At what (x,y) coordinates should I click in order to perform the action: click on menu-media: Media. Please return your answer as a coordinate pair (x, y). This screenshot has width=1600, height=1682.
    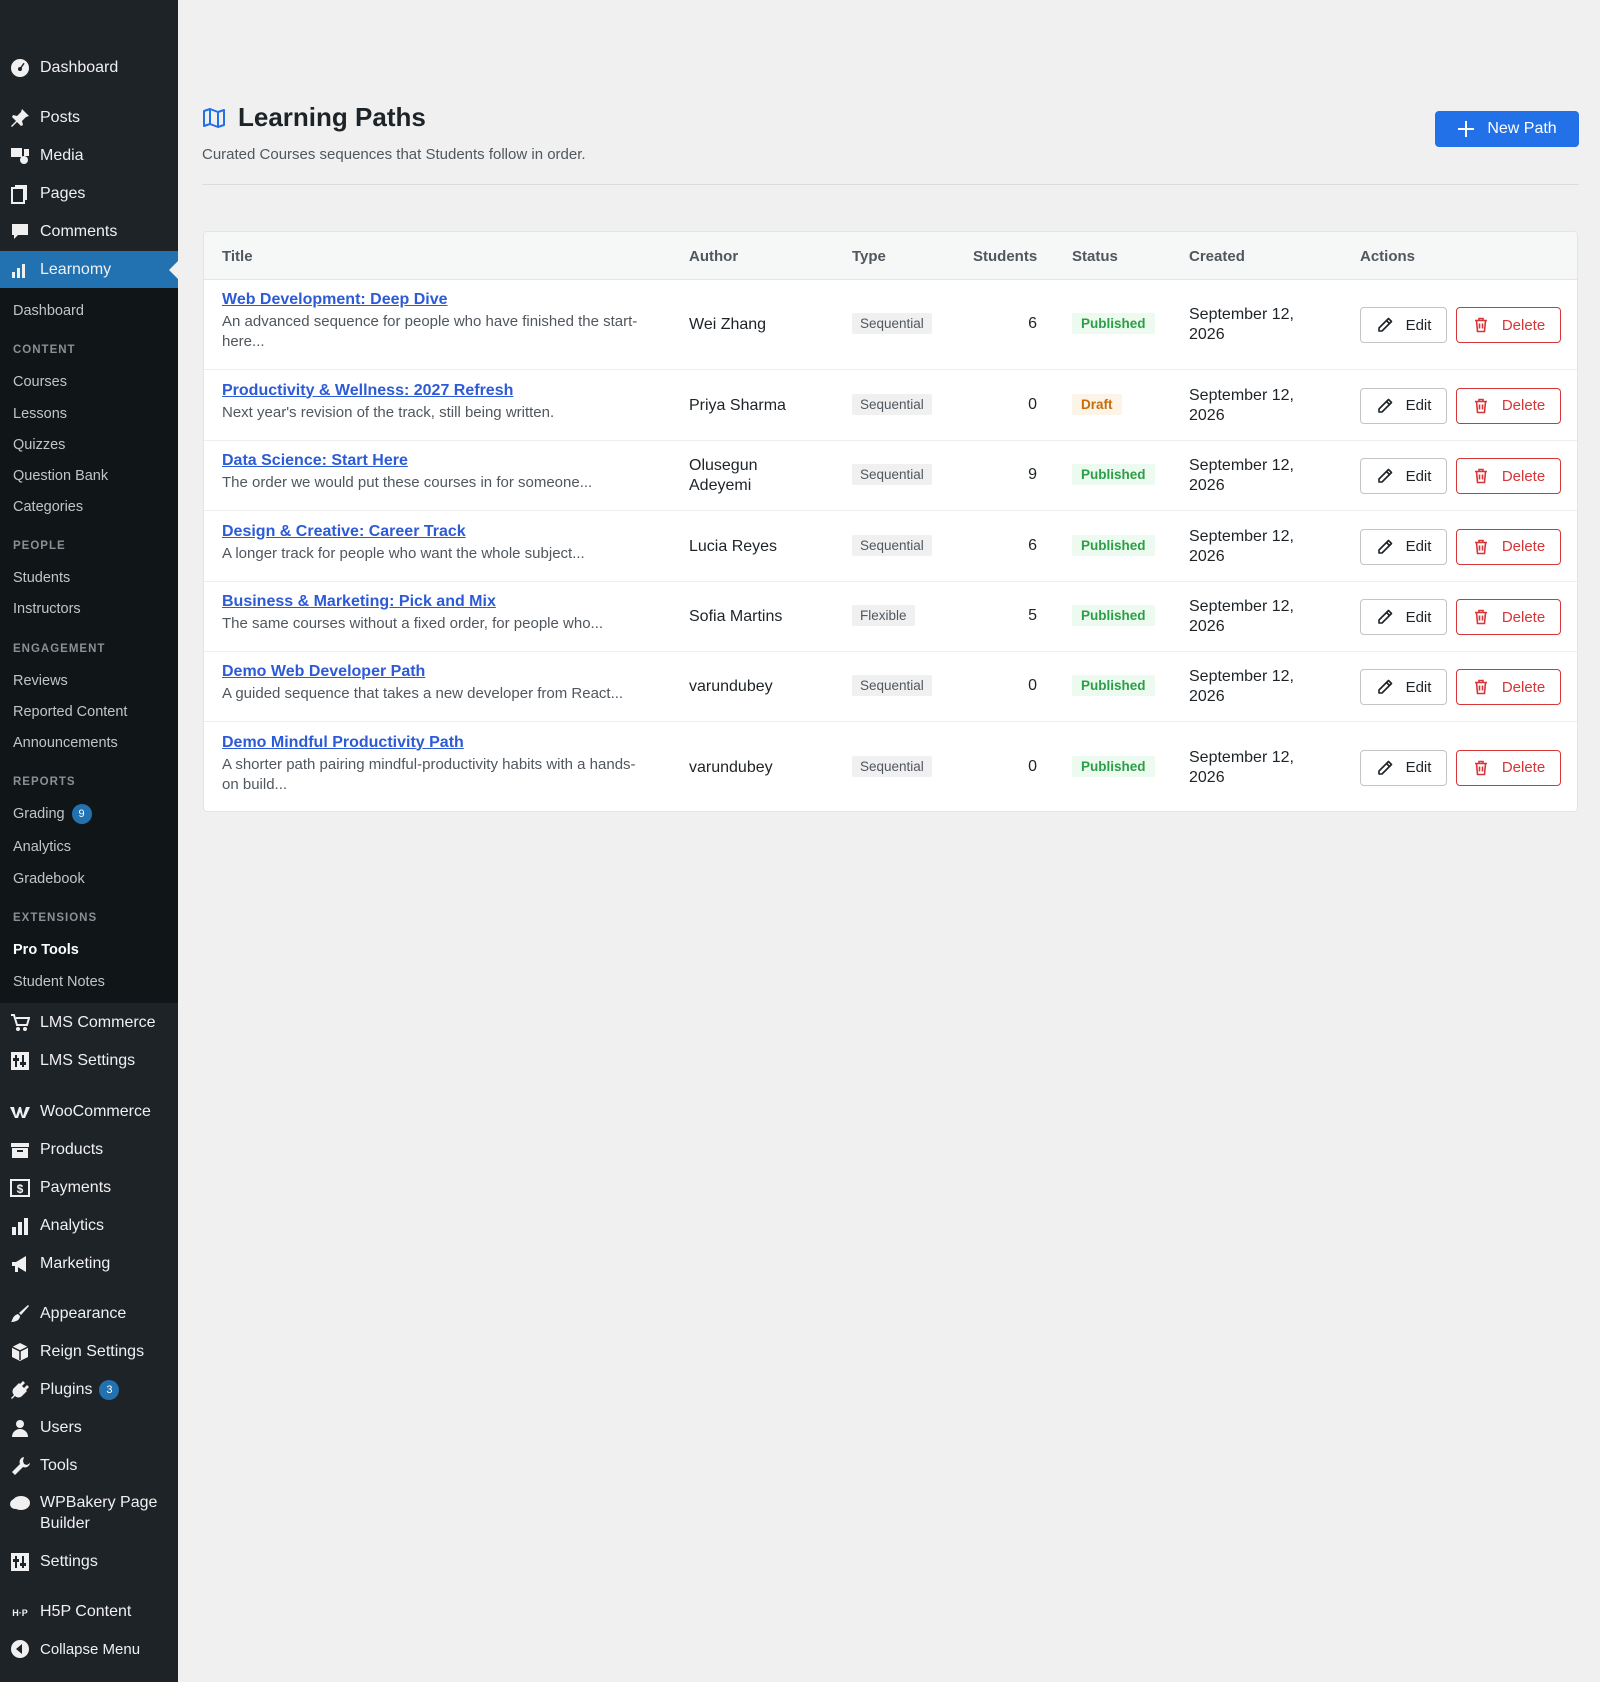
    Looking at the image, I should click on (89, 156).